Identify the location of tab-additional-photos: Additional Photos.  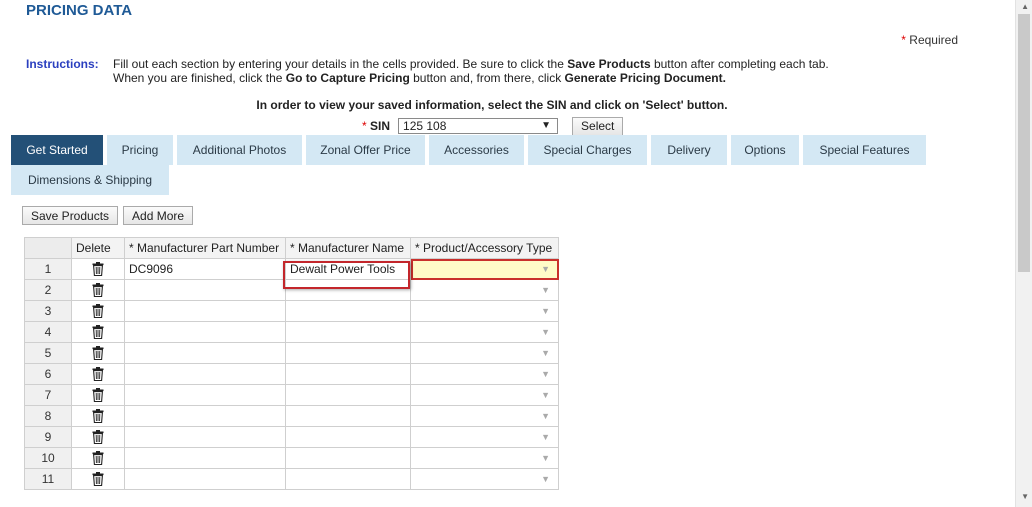
(239, 150).